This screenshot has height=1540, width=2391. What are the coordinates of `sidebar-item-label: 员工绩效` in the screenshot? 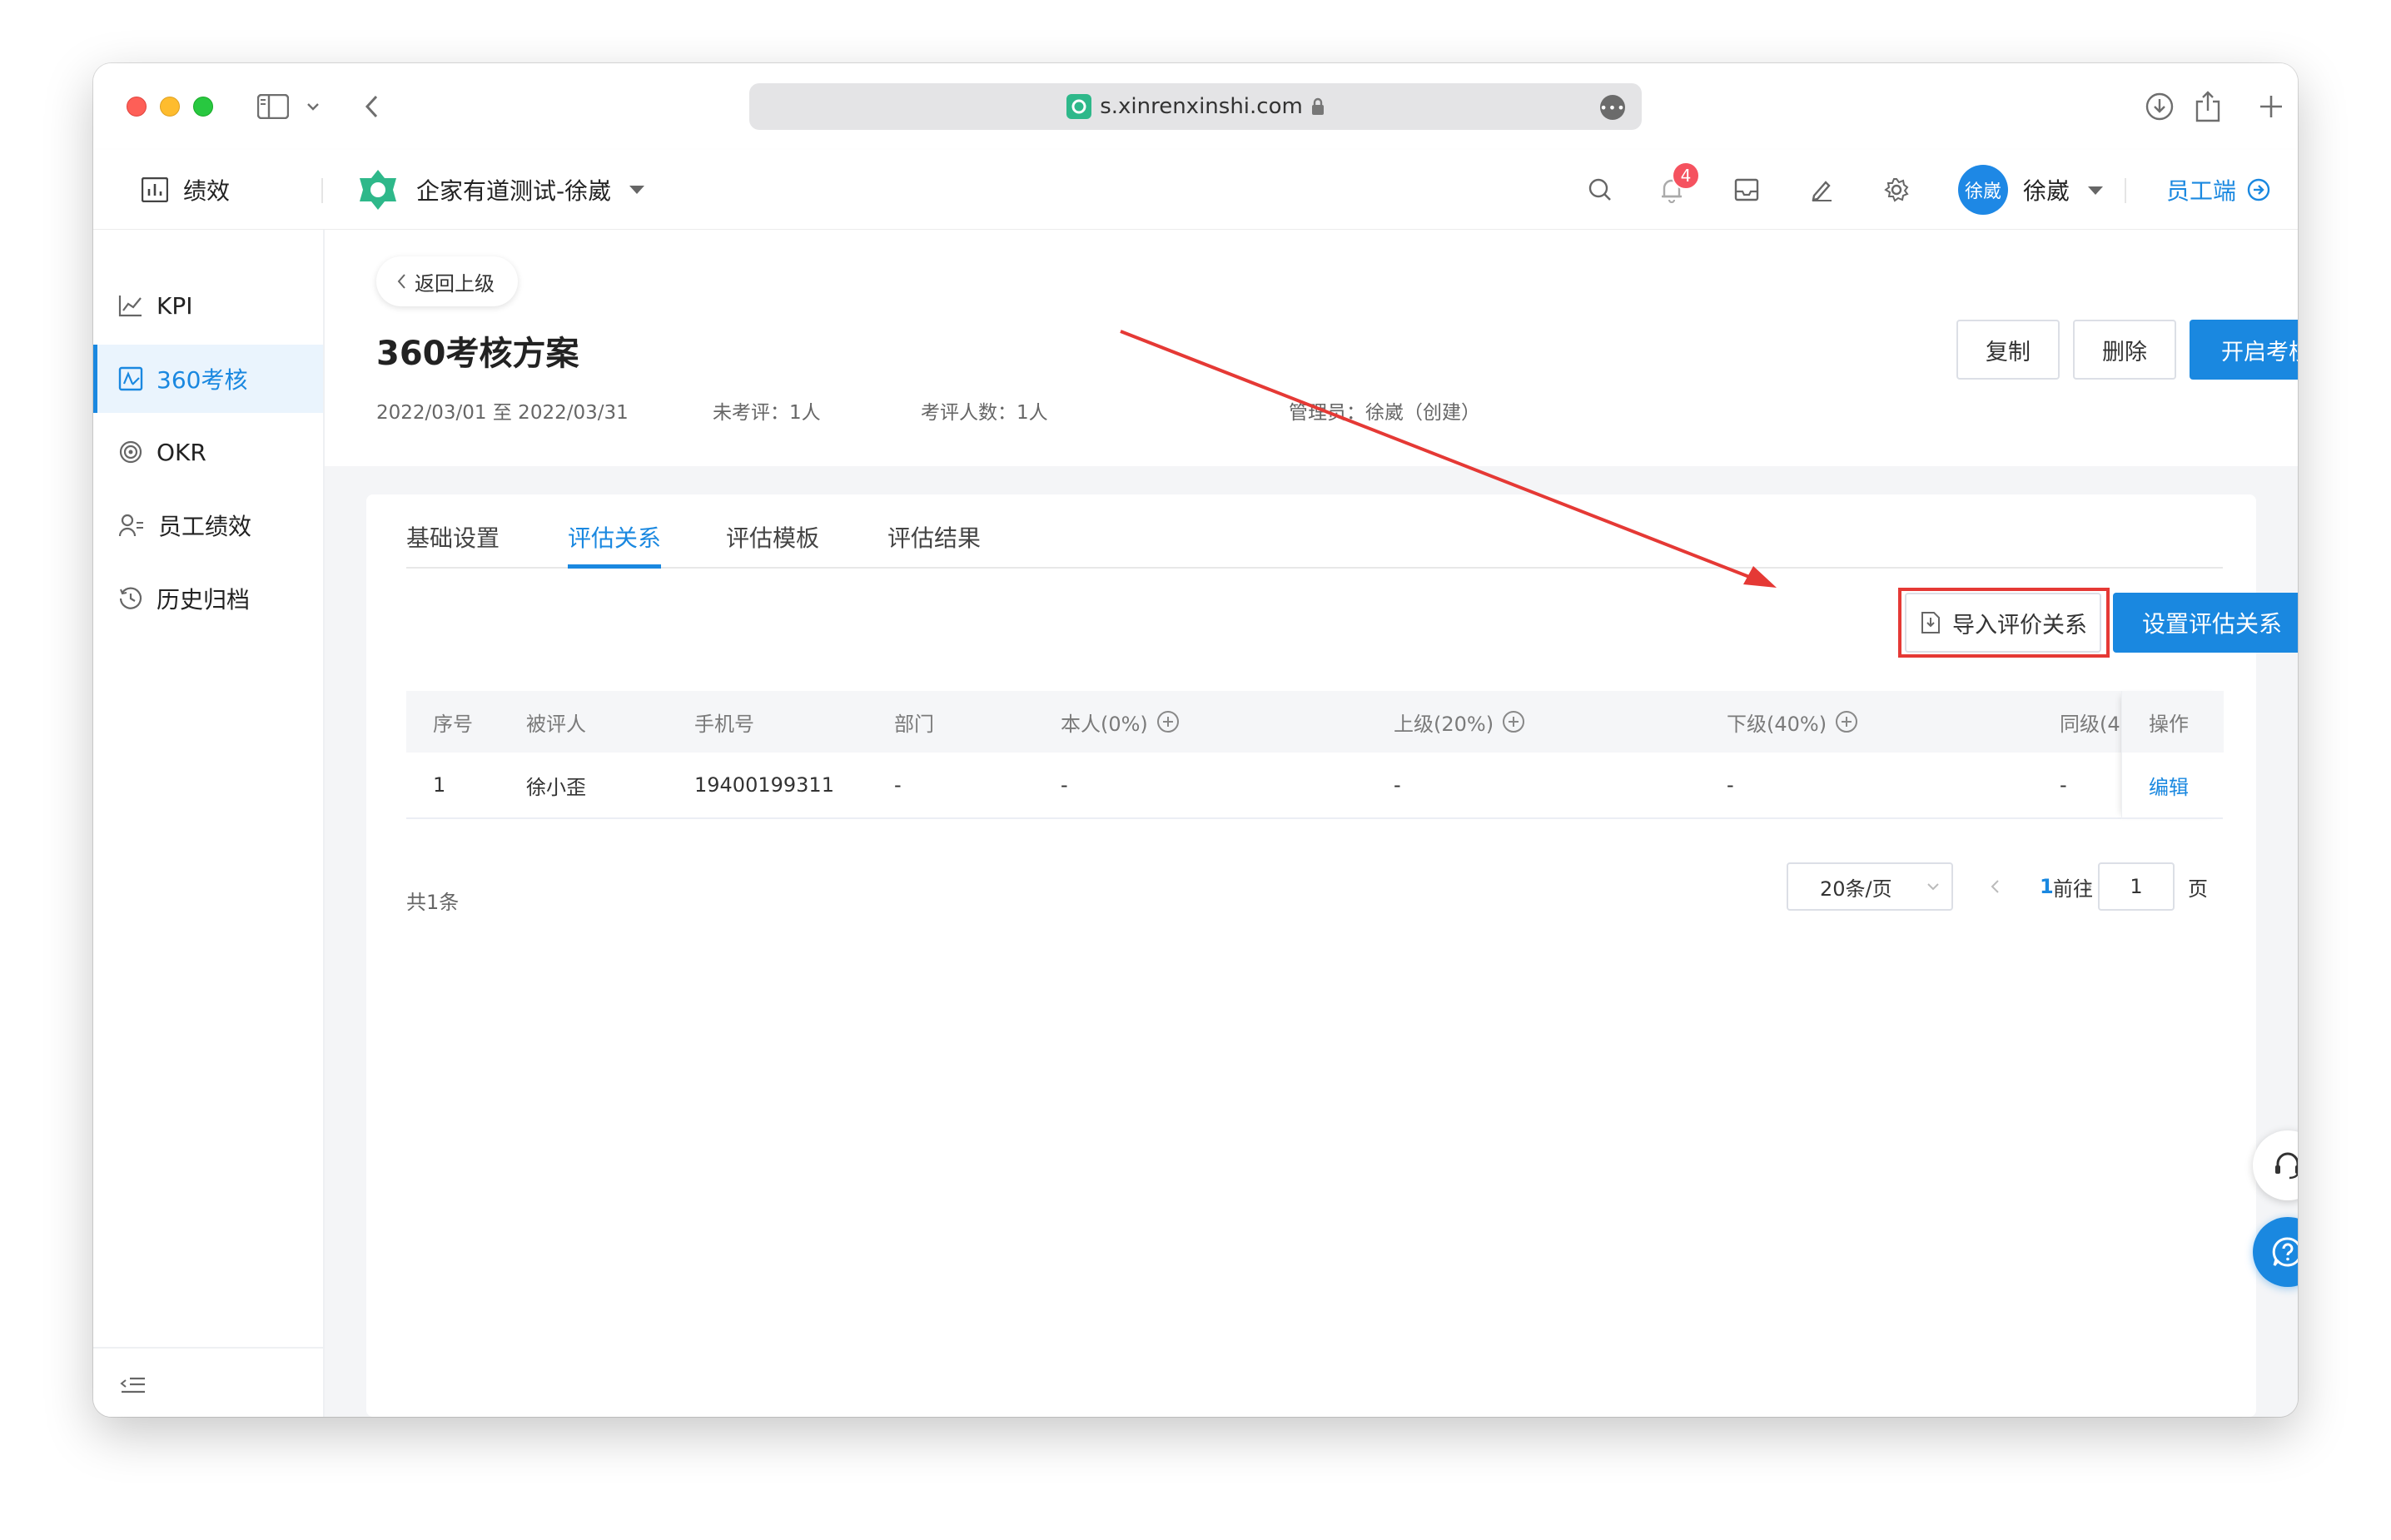 It's located at (205, 526).